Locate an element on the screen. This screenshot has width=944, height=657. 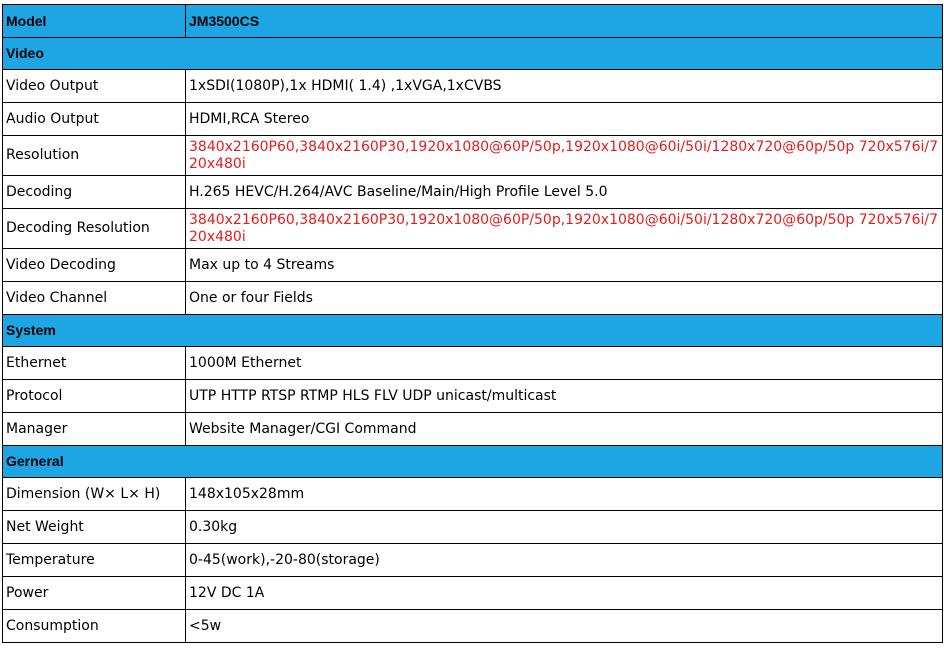
row-label: Video Decoding is located at coordinates (94, 265).